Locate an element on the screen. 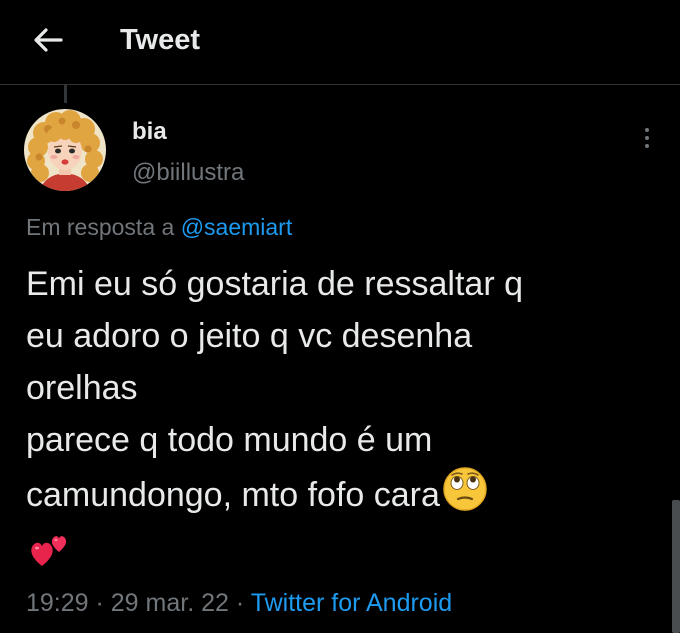  back-button is located at coordinates (48, 40).